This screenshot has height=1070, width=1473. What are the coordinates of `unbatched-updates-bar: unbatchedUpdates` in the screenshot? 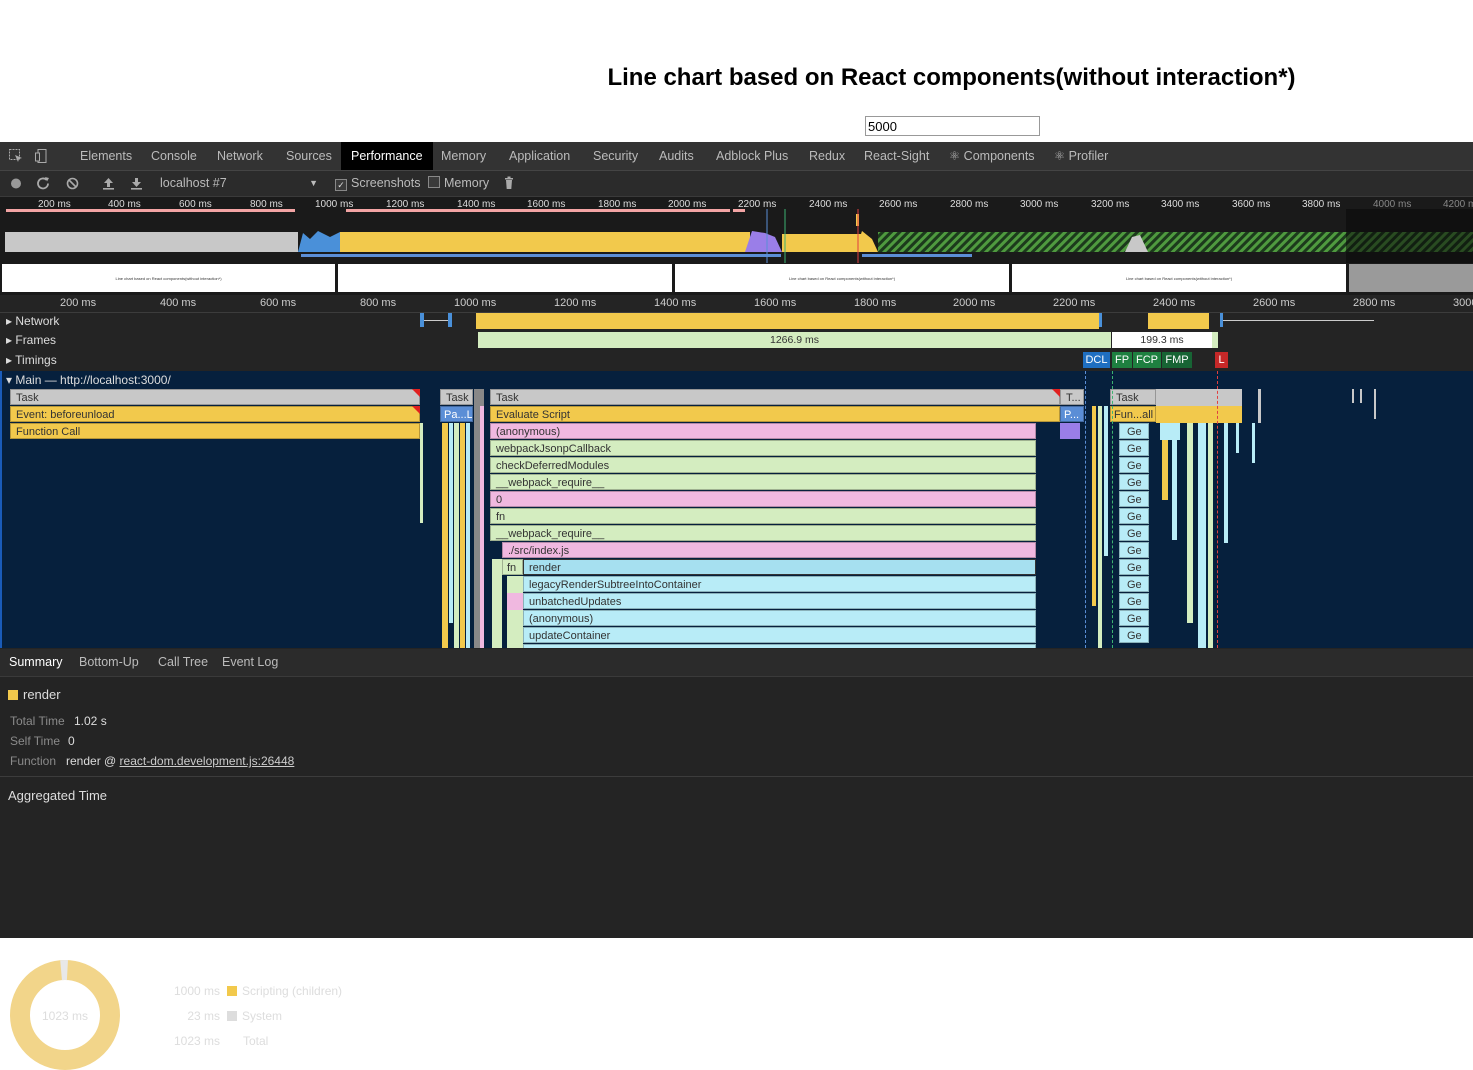 It's located at (779, 601).